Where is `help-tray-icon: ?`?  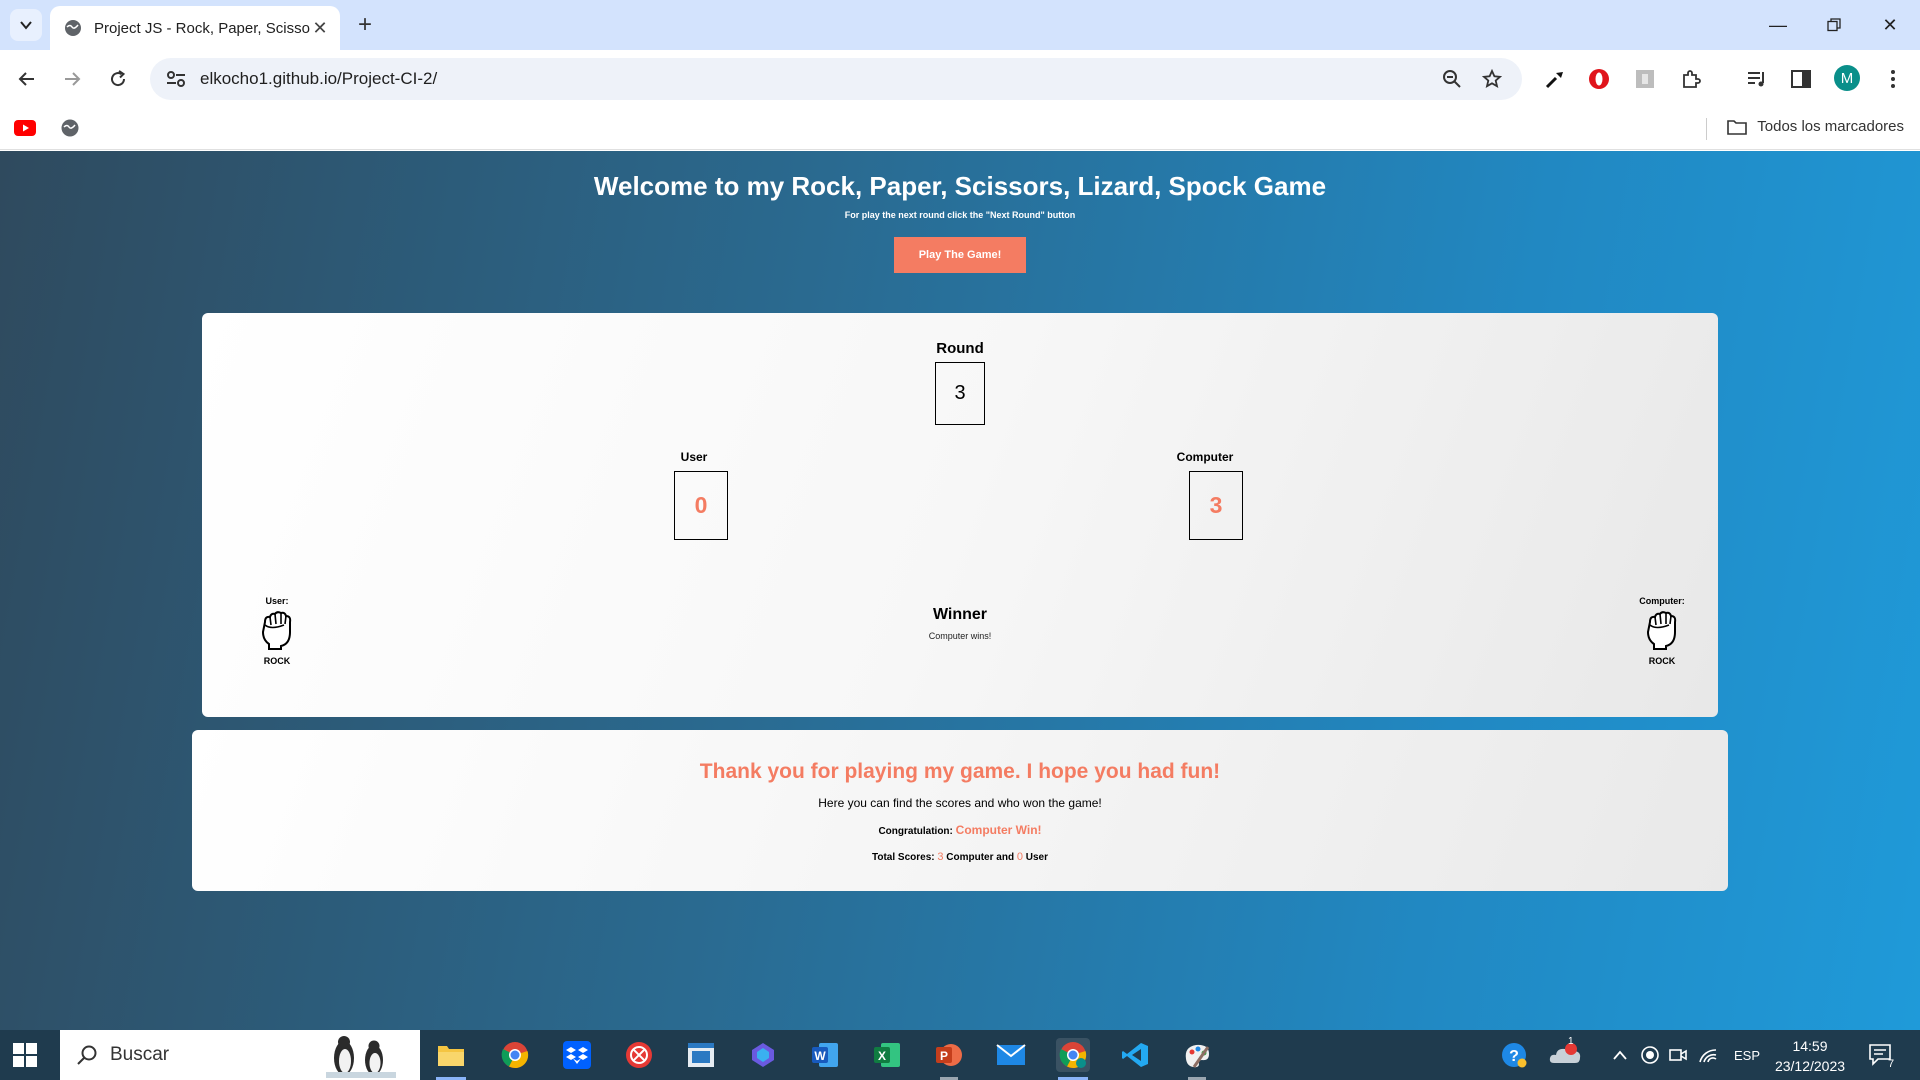
help-tray-icon: ? is located at coordinates (1514, 1055).